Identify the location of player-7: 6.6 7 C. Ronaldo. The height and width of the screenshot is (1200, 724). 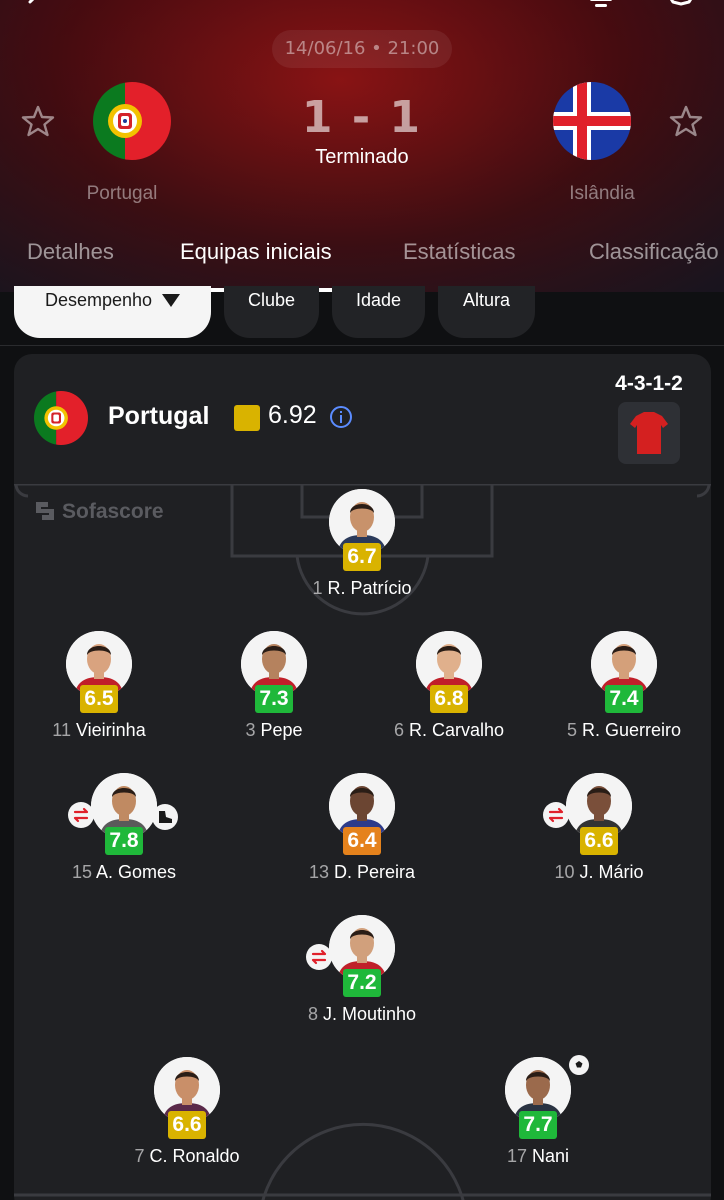
(187, 1117).